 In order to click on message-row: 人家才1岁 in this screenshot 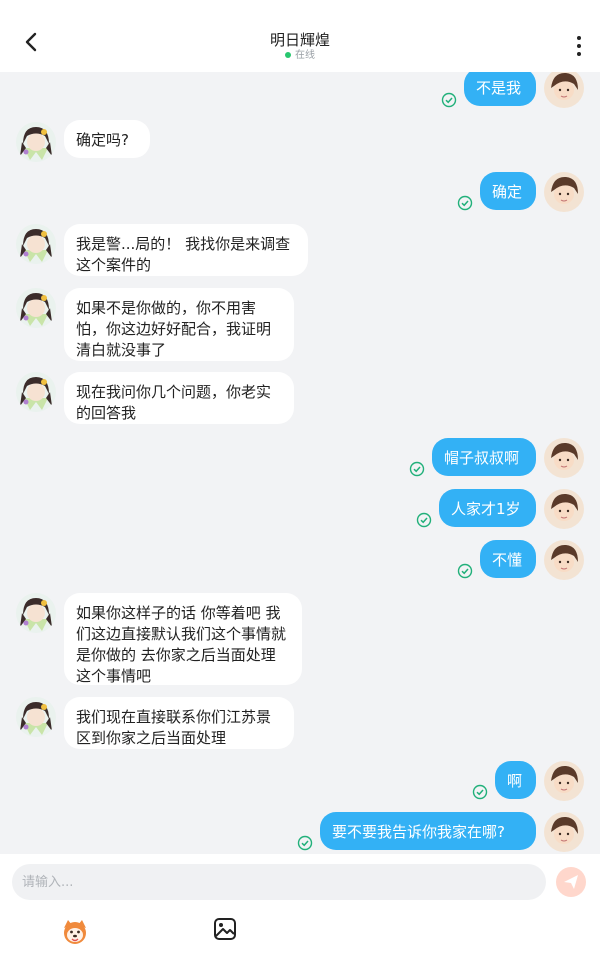, I will do `click(300, 509)`.